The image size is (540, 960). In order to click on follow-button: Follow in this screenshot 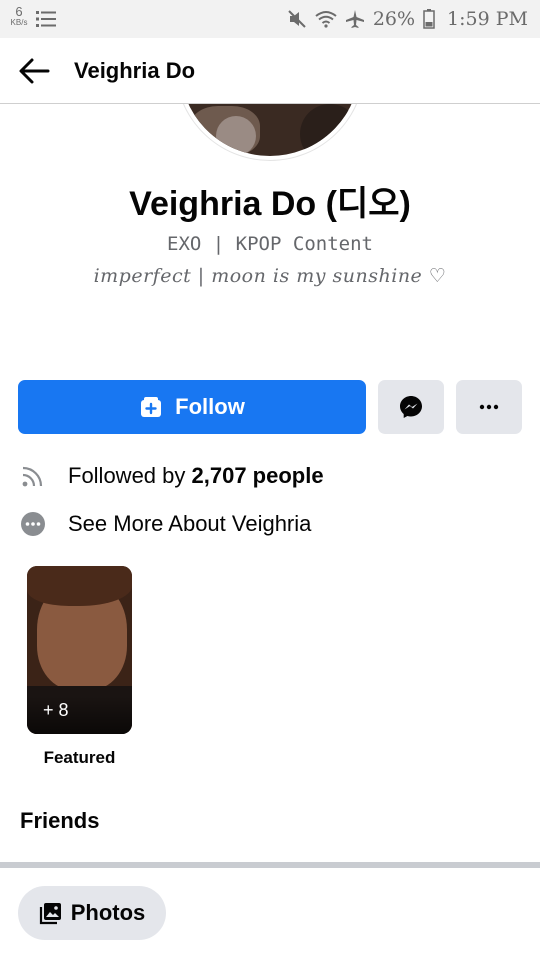, I will do `click(192, 407)`.